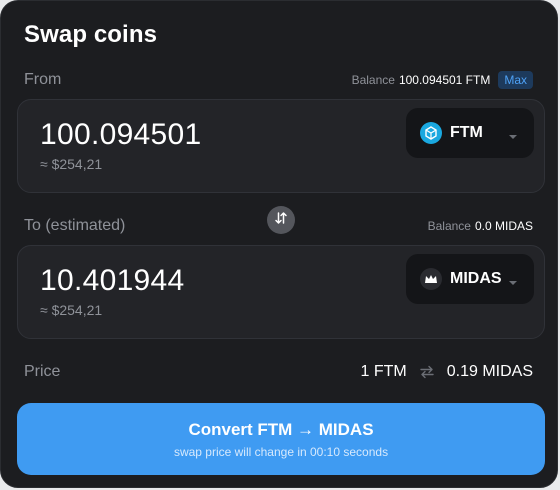  I want to click on to-balance: Balance 0.0 MIDAS, so click(480, 226).